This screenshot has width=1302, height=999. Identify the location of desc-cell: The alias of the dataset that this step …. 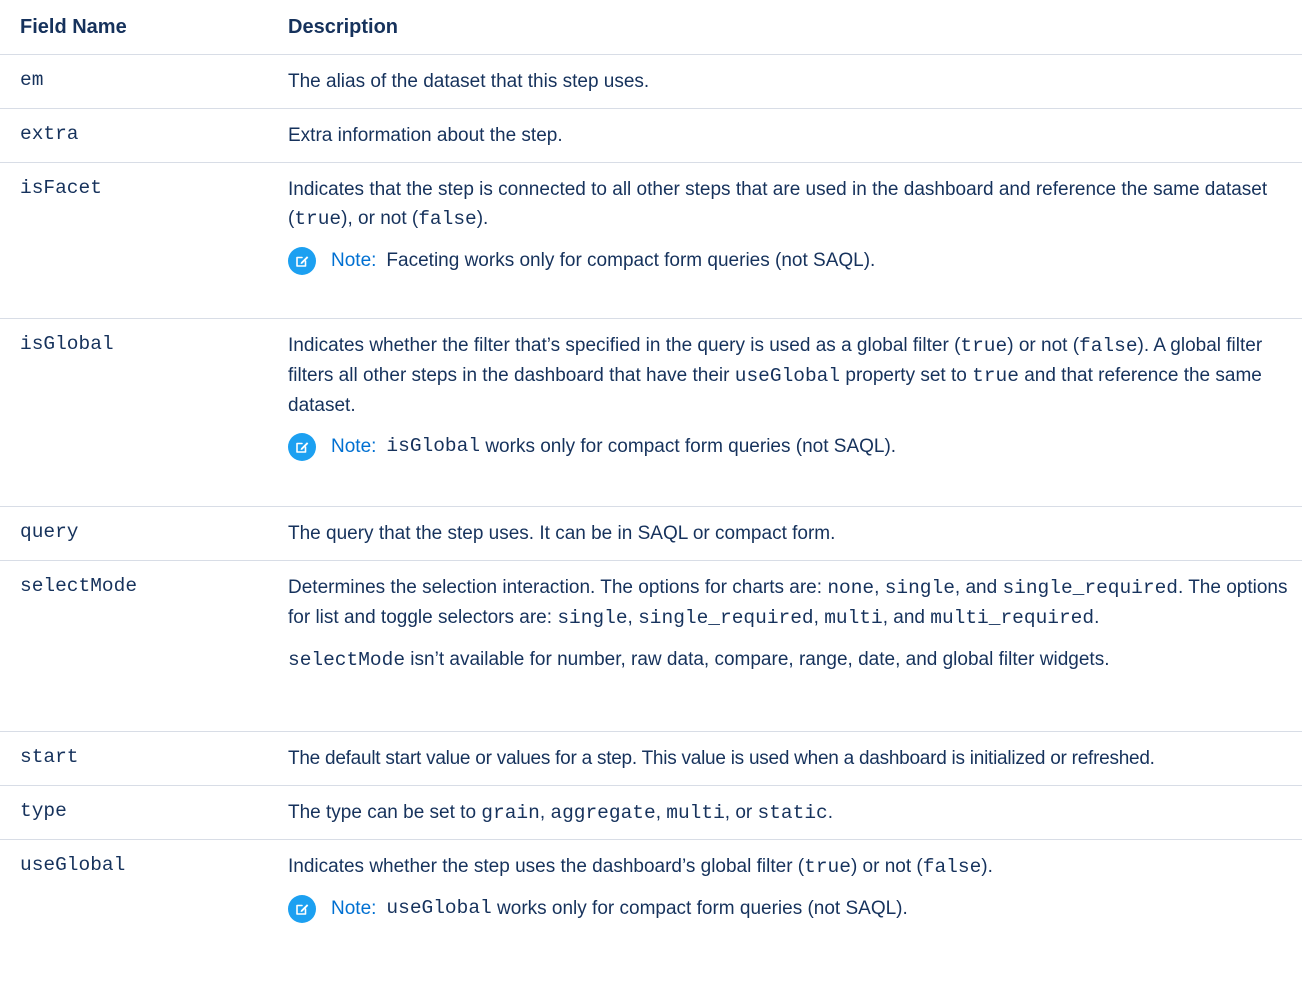
(789, 81).